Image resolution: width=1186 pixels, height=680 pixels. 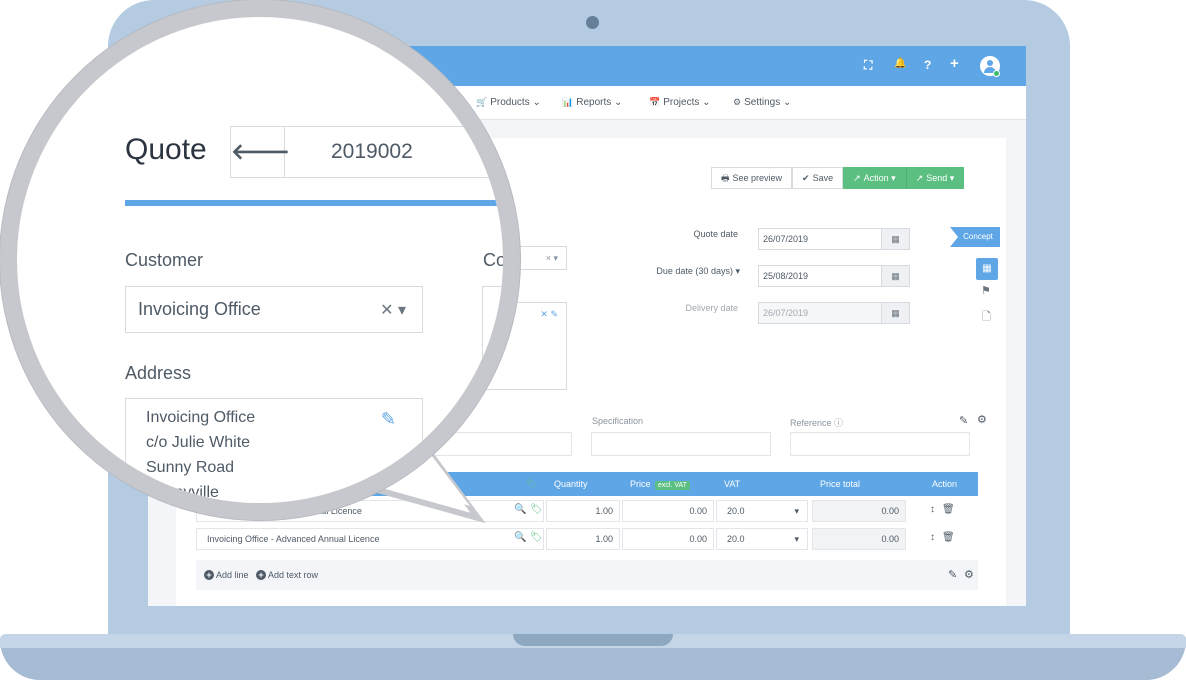 I want to click on document-icon: 🗋, so click(x=986, y=317).